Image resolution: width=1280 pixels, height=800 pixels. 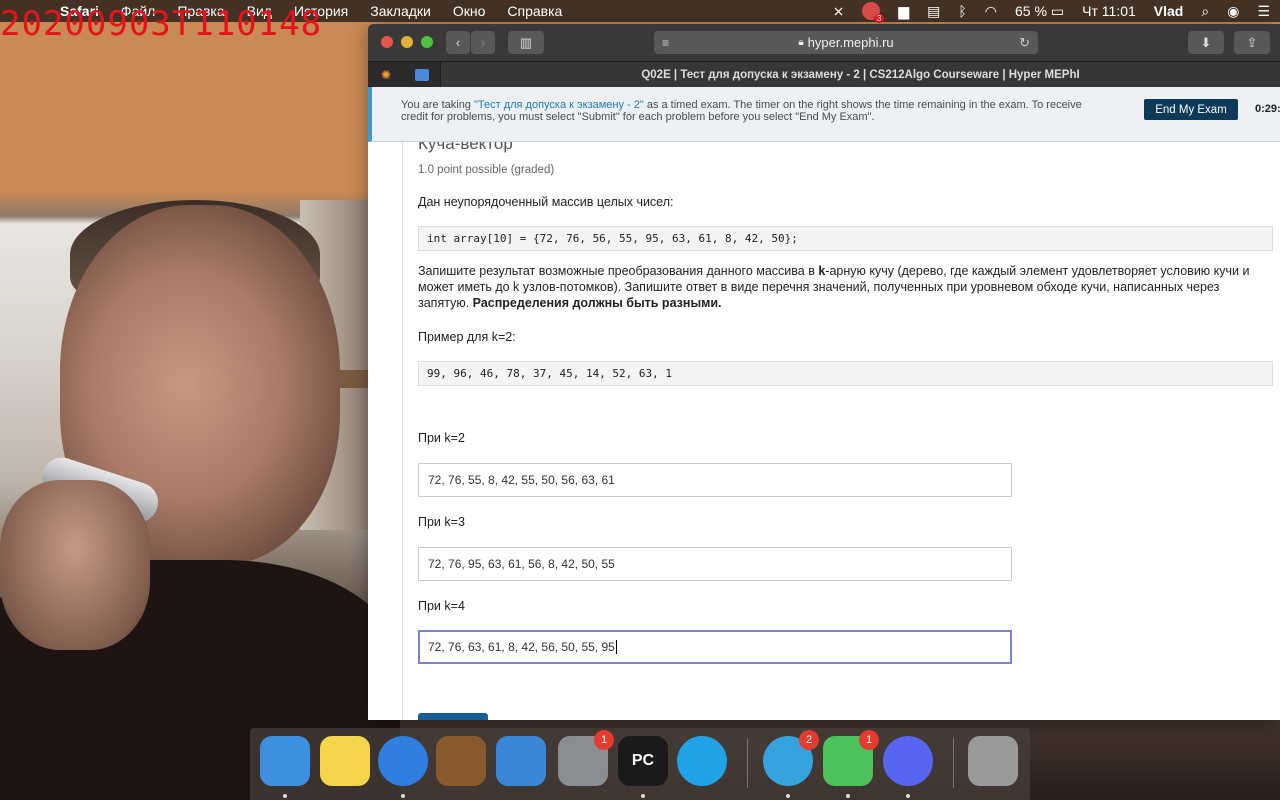 What do you see at coordinates (427, 42) in the screenshot?
I see `fullscreen-window-button` at bounding box center [427, 42].